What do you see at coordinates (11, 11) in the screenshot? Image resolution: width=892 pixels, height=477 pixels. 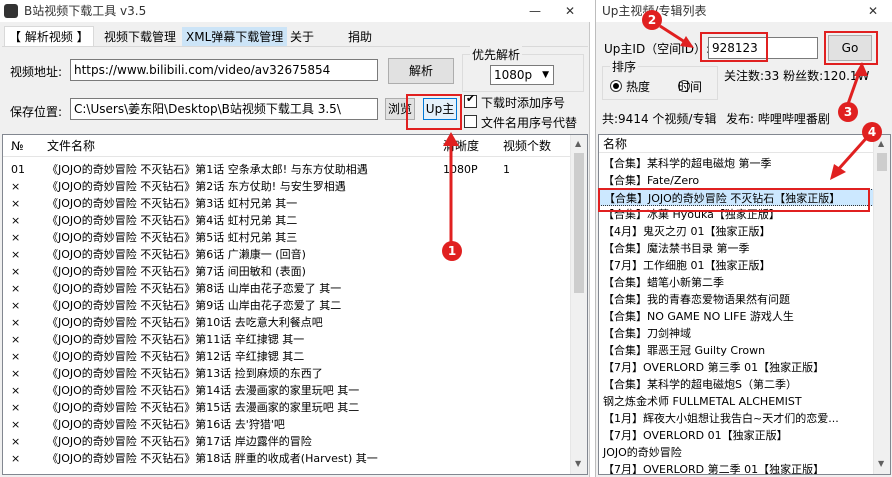 I see `app-logo-icon` at bounding box center [11, 11].